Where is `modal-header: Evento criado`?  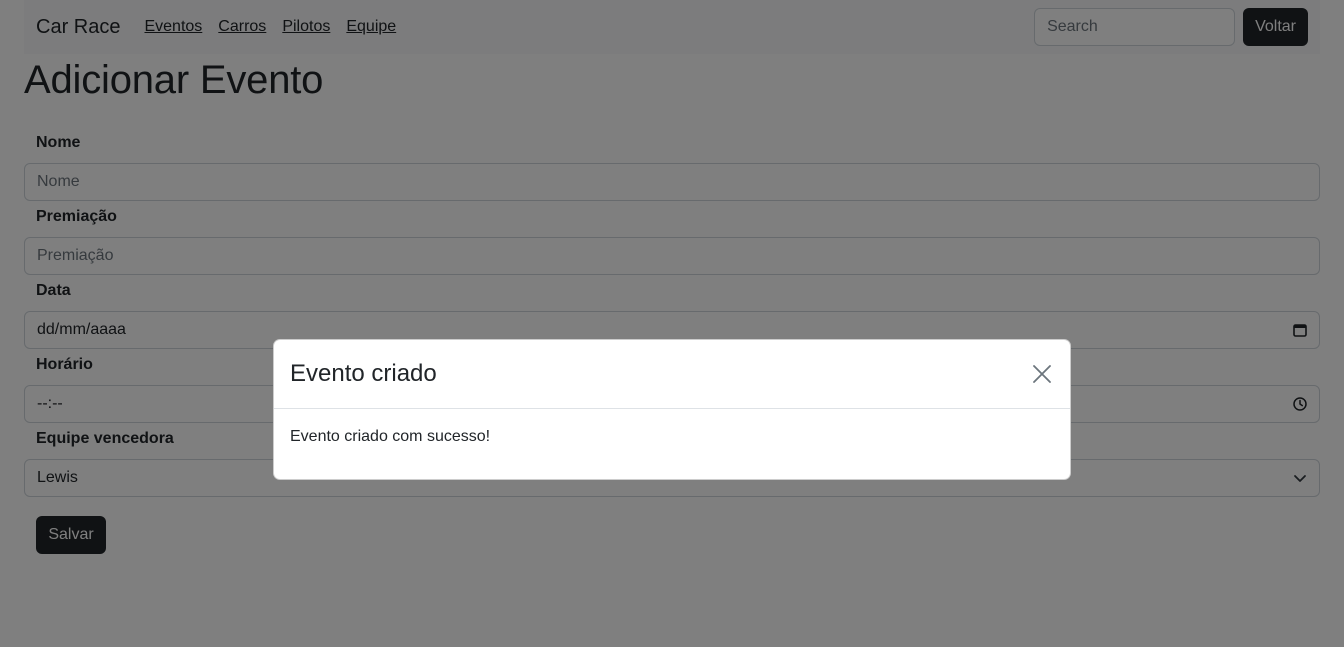 modal-header: Evento criado is located at coordinates (672, 374).